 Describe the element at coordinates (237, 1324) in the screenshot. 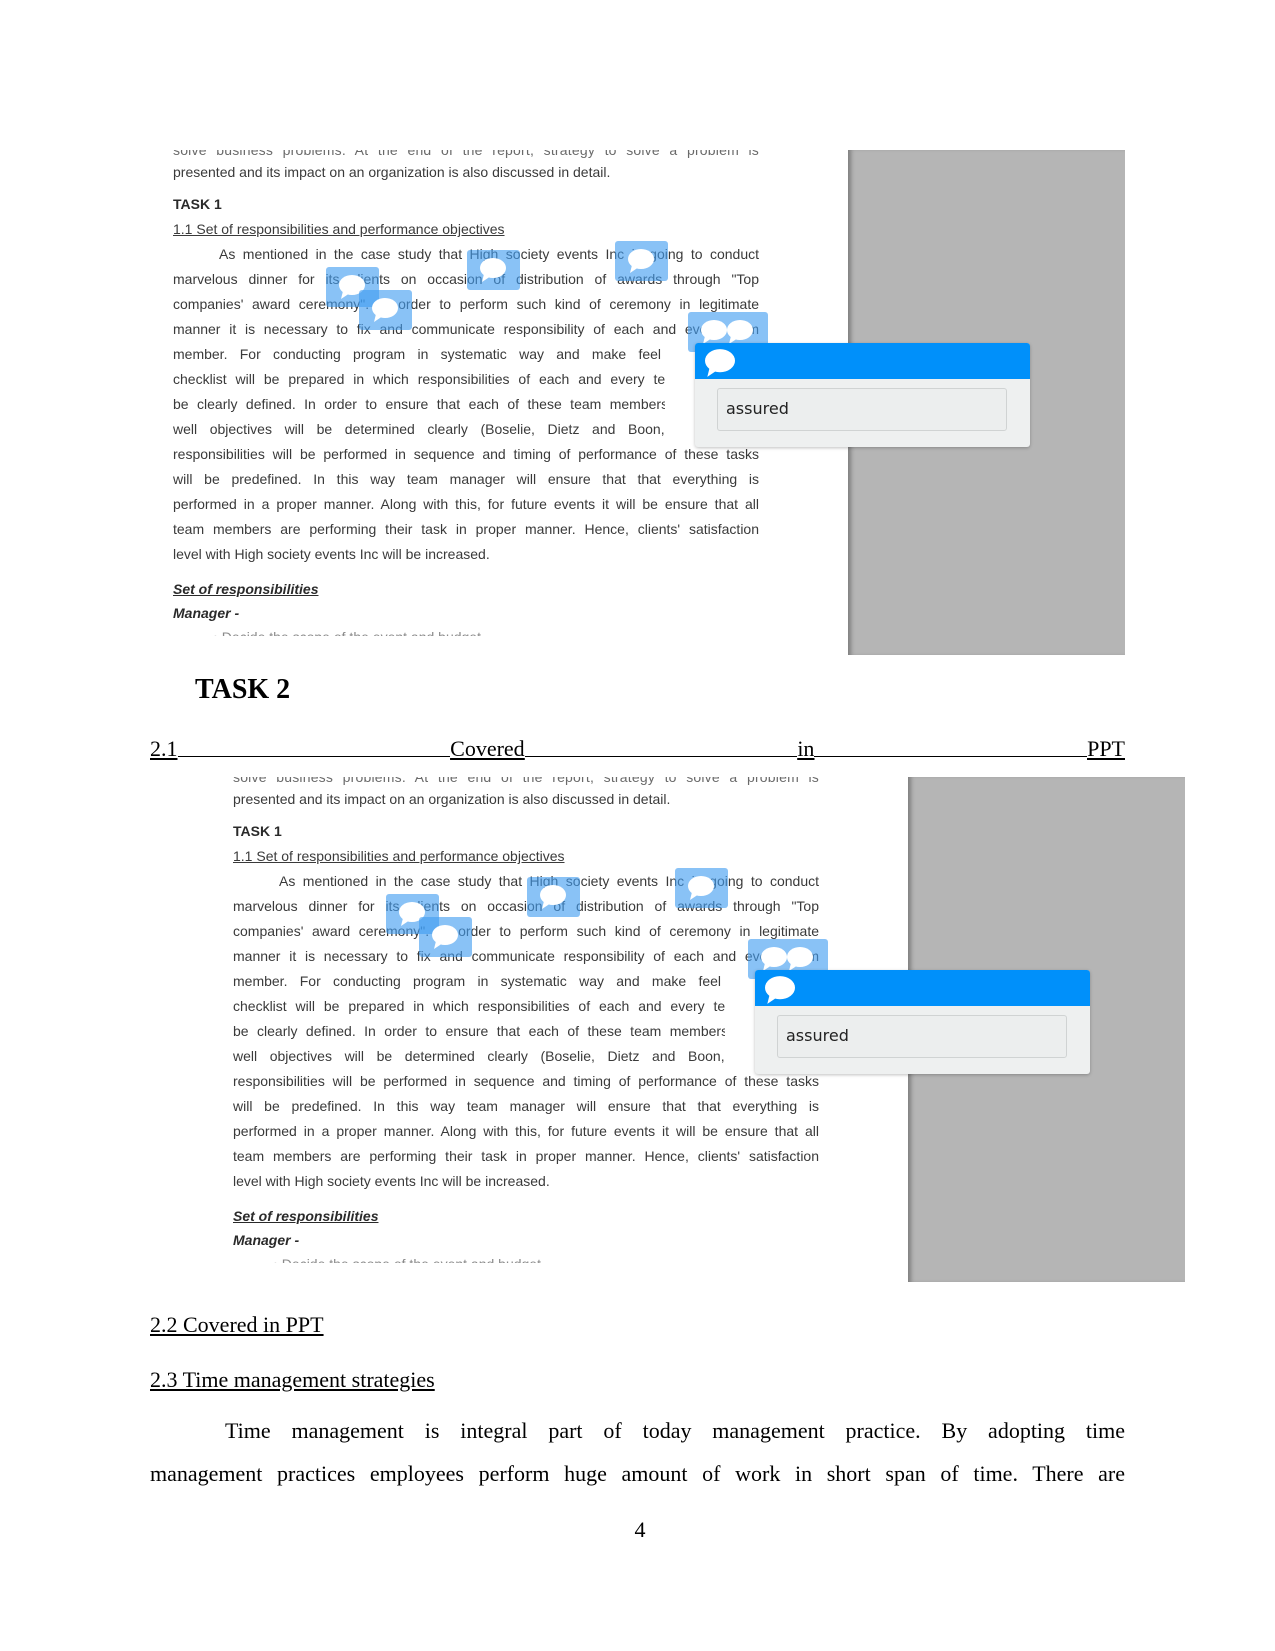

I see `section-2-2-heading: 2.2 Covered in PPT` at that location.